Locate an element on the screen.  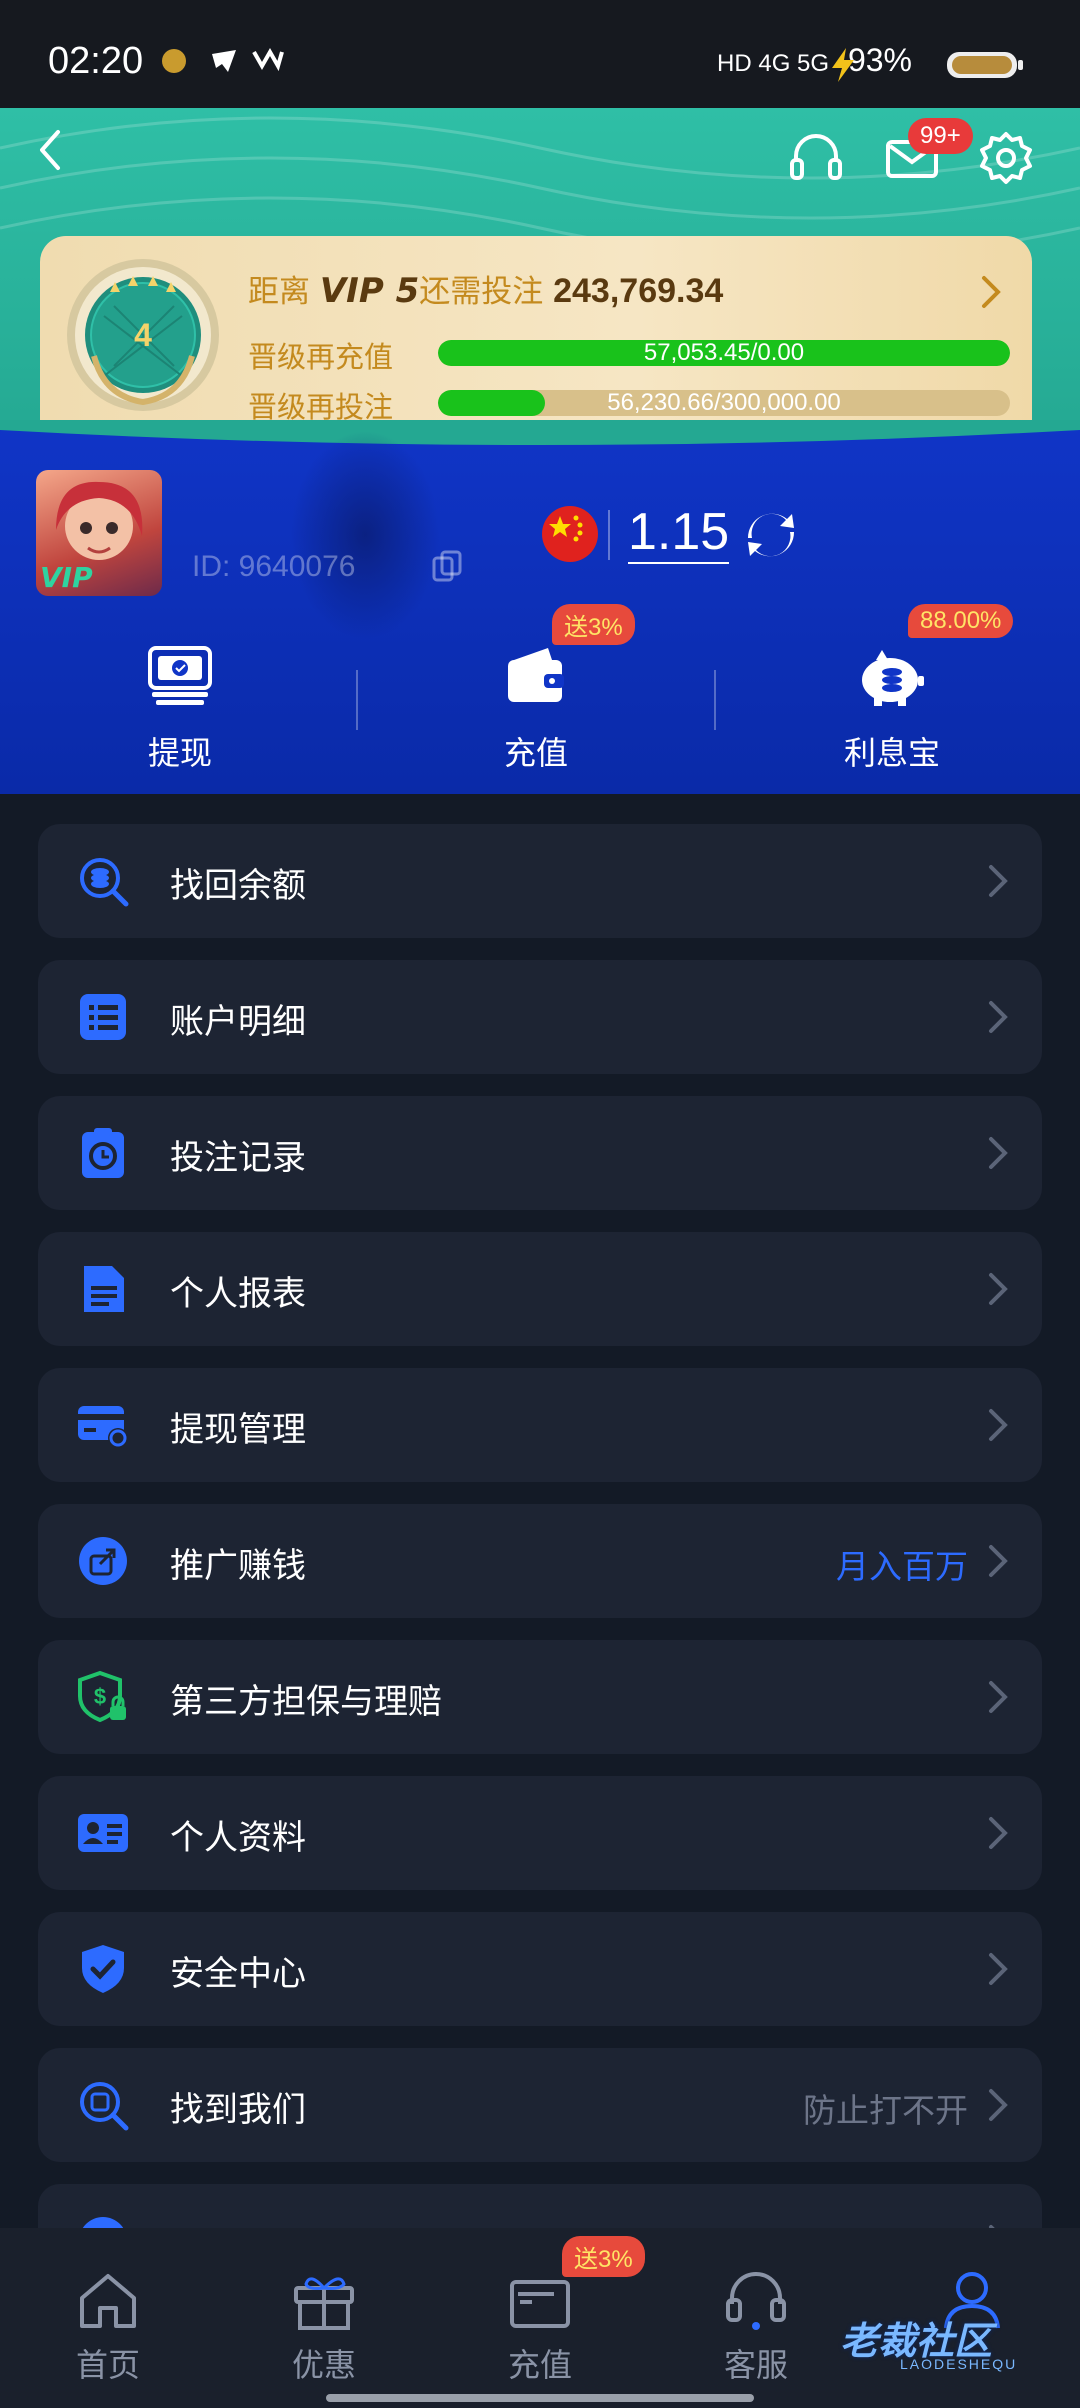
nav-home: 首页 is located at coordinates (108, 2325).